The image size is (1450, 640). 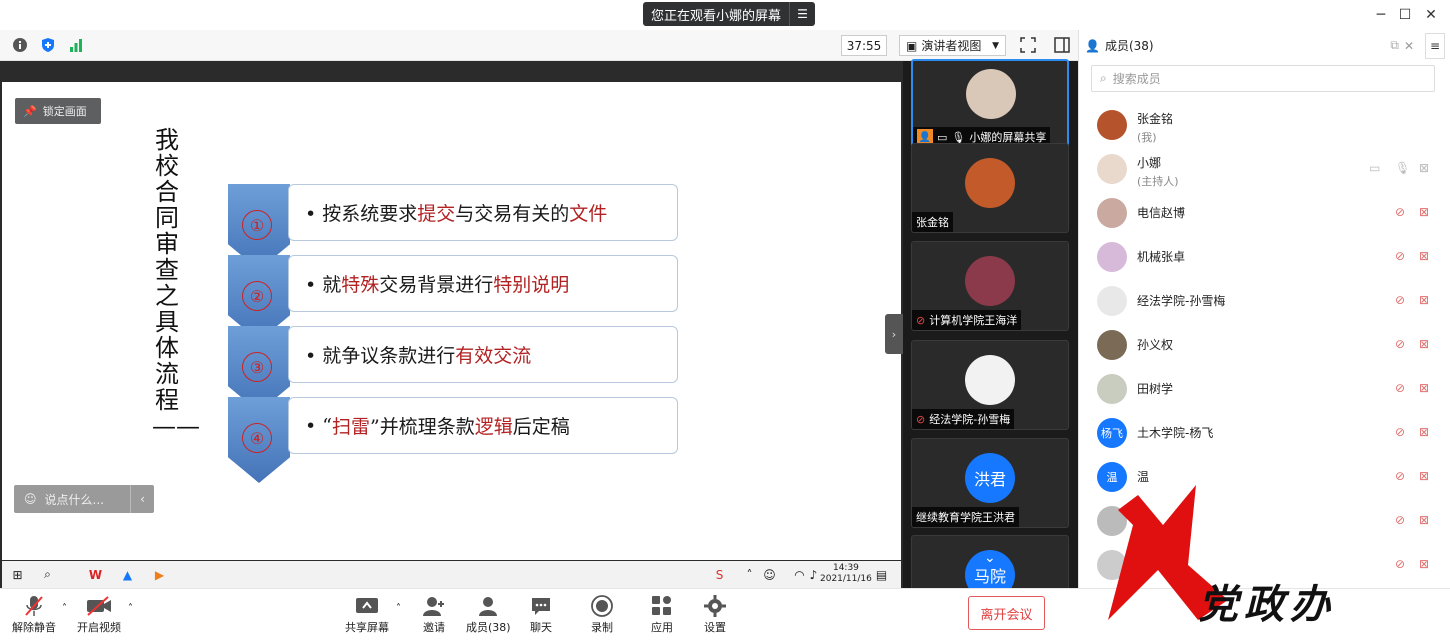 What do you see at coordinates (990, 385) in the screenshot?
I see `video-tile: ⊘ 经法学院-孙雪梅` at bounding box center [990, 385].